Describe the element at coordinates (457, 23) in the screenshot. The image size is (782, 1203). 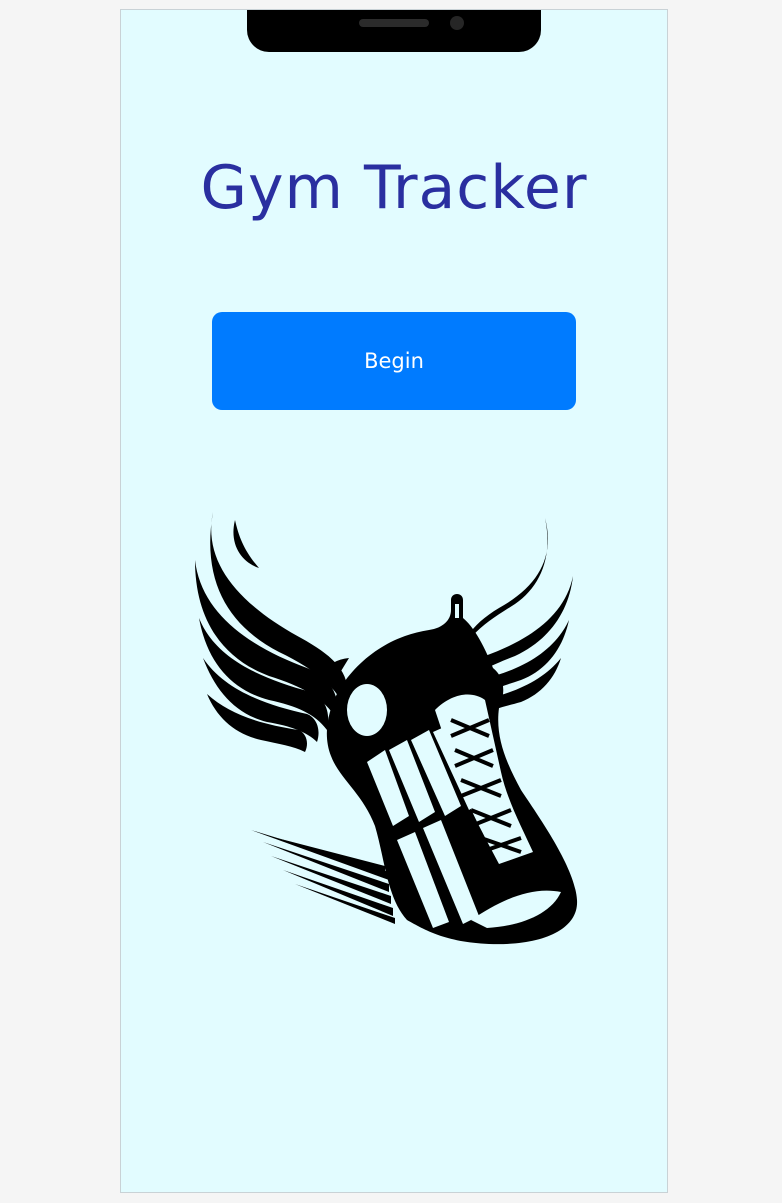
I see `front-camera` at that location.